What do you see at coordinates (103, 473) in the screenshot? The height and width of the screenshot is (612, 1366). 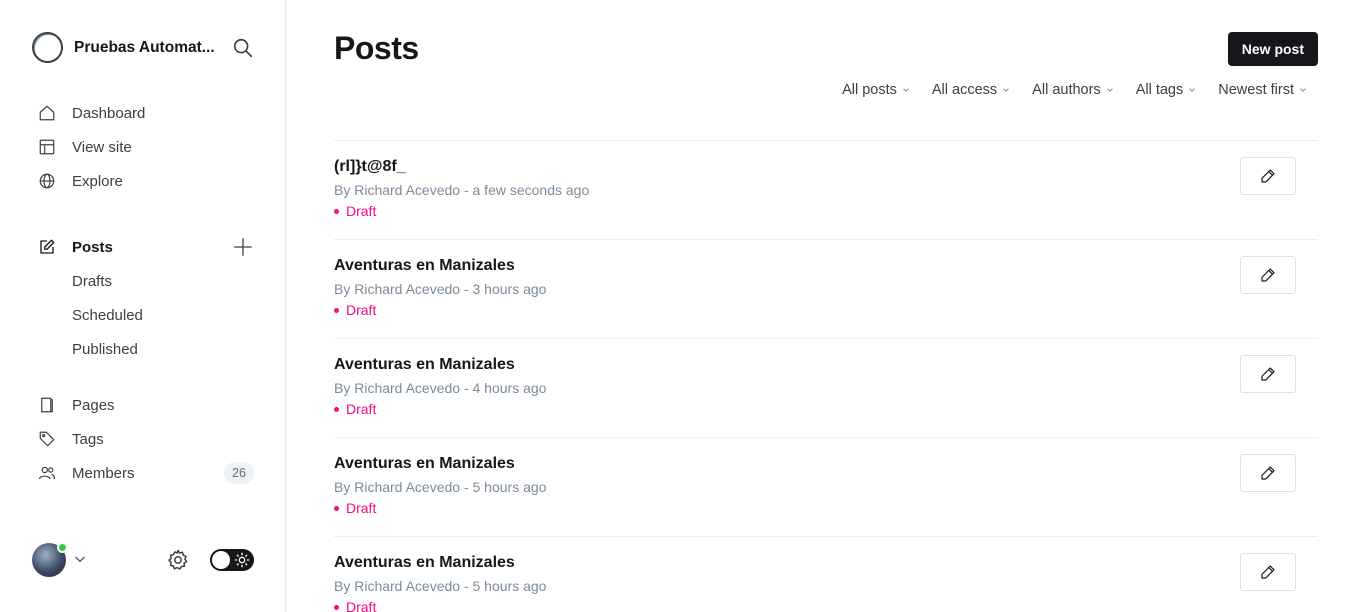 I see `nav-members-label: Members` at bounding box center [103, 473].